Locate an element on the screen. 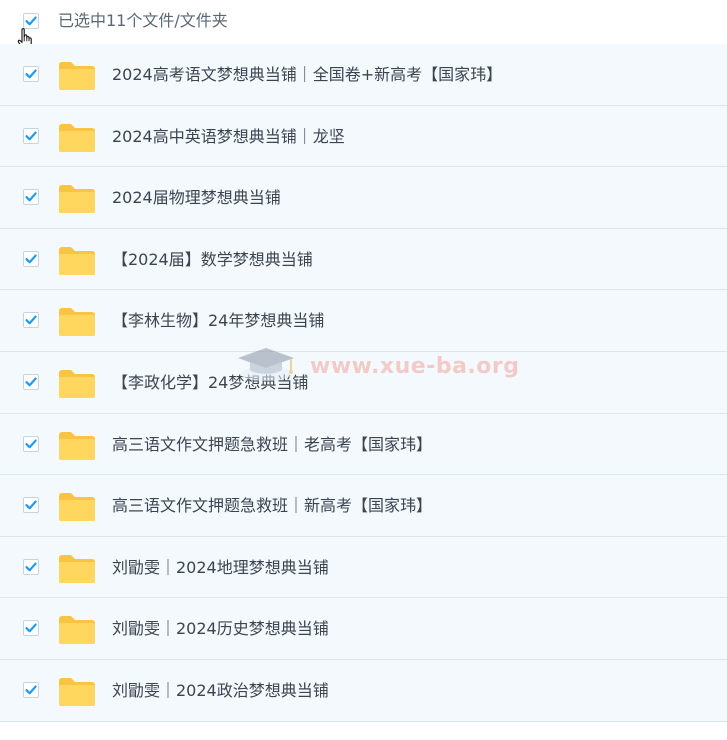 The width and height of the screenshot is (727, 740). file-list-row: 2024届物理梦想典当铺 is located at coordinates (363, 198).